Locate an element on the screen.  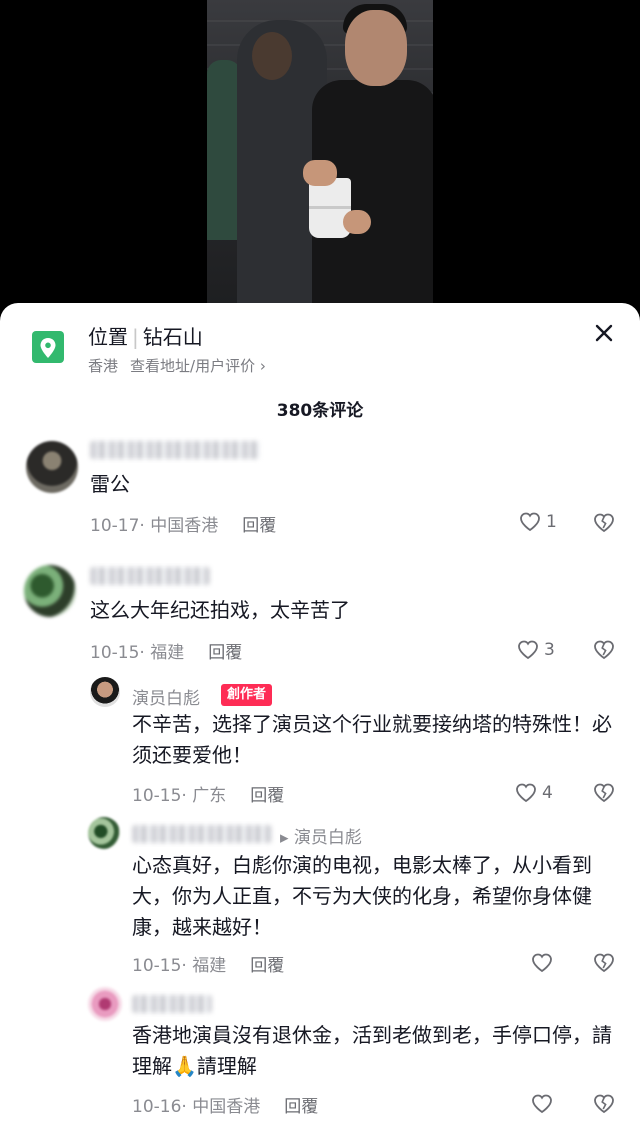
like-button: 3 is located at coordinates (546, 650).